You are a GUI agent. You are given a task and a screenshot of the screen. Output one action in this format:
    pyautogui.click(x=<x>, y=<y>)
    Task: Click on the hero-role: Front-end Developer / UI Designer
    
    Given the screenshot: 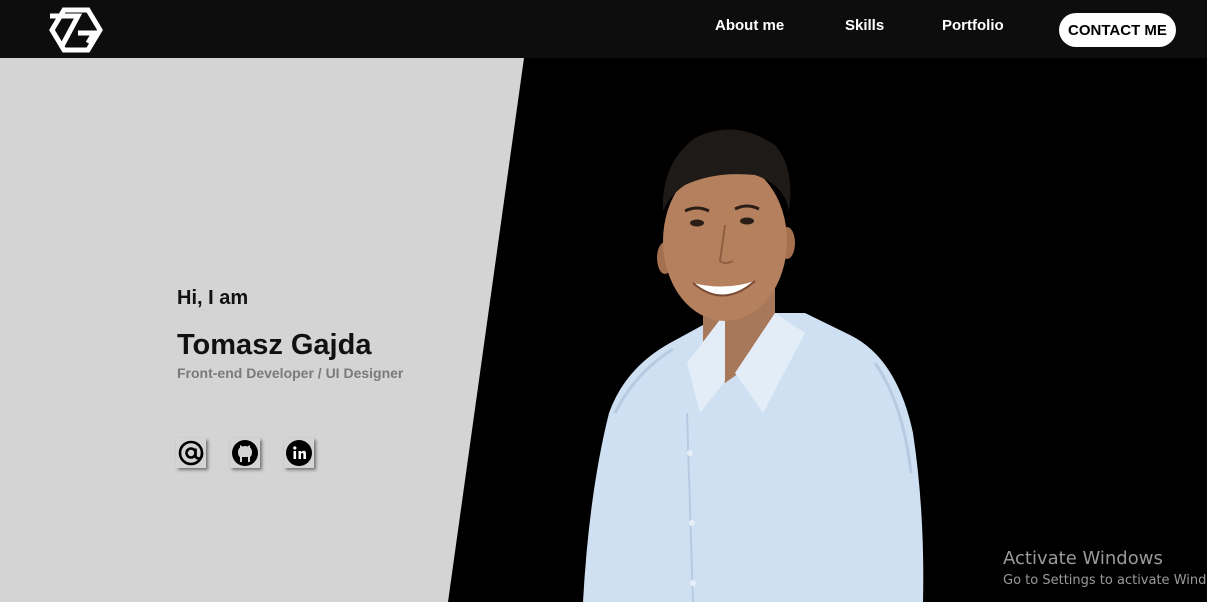 What is the action you would take?
    pyautogui.click(x=290, y=373)
    